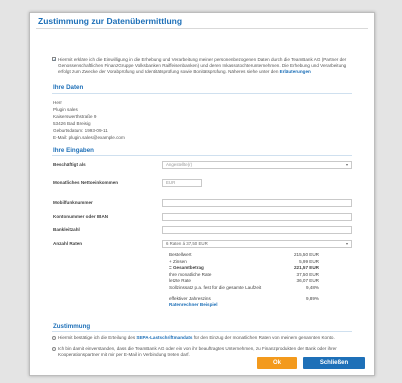 The image size is (402, 383). What do you see at coordinates (257, 217) in the screenshot?
I see `iban-input` at bounding box center [257, 217].